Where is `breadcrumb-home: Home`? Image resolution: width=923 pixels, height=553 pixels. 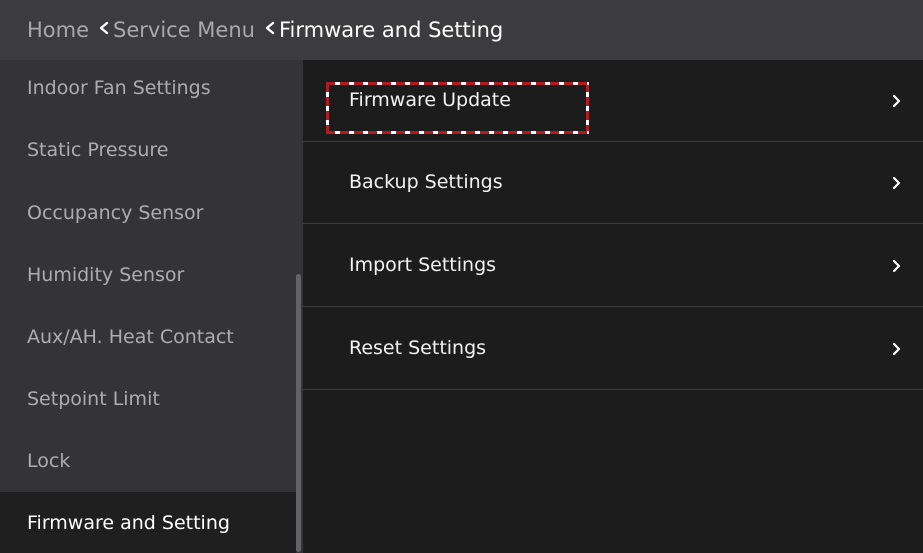 breadcrumb-home: Home is located at coordinates (58, 30).